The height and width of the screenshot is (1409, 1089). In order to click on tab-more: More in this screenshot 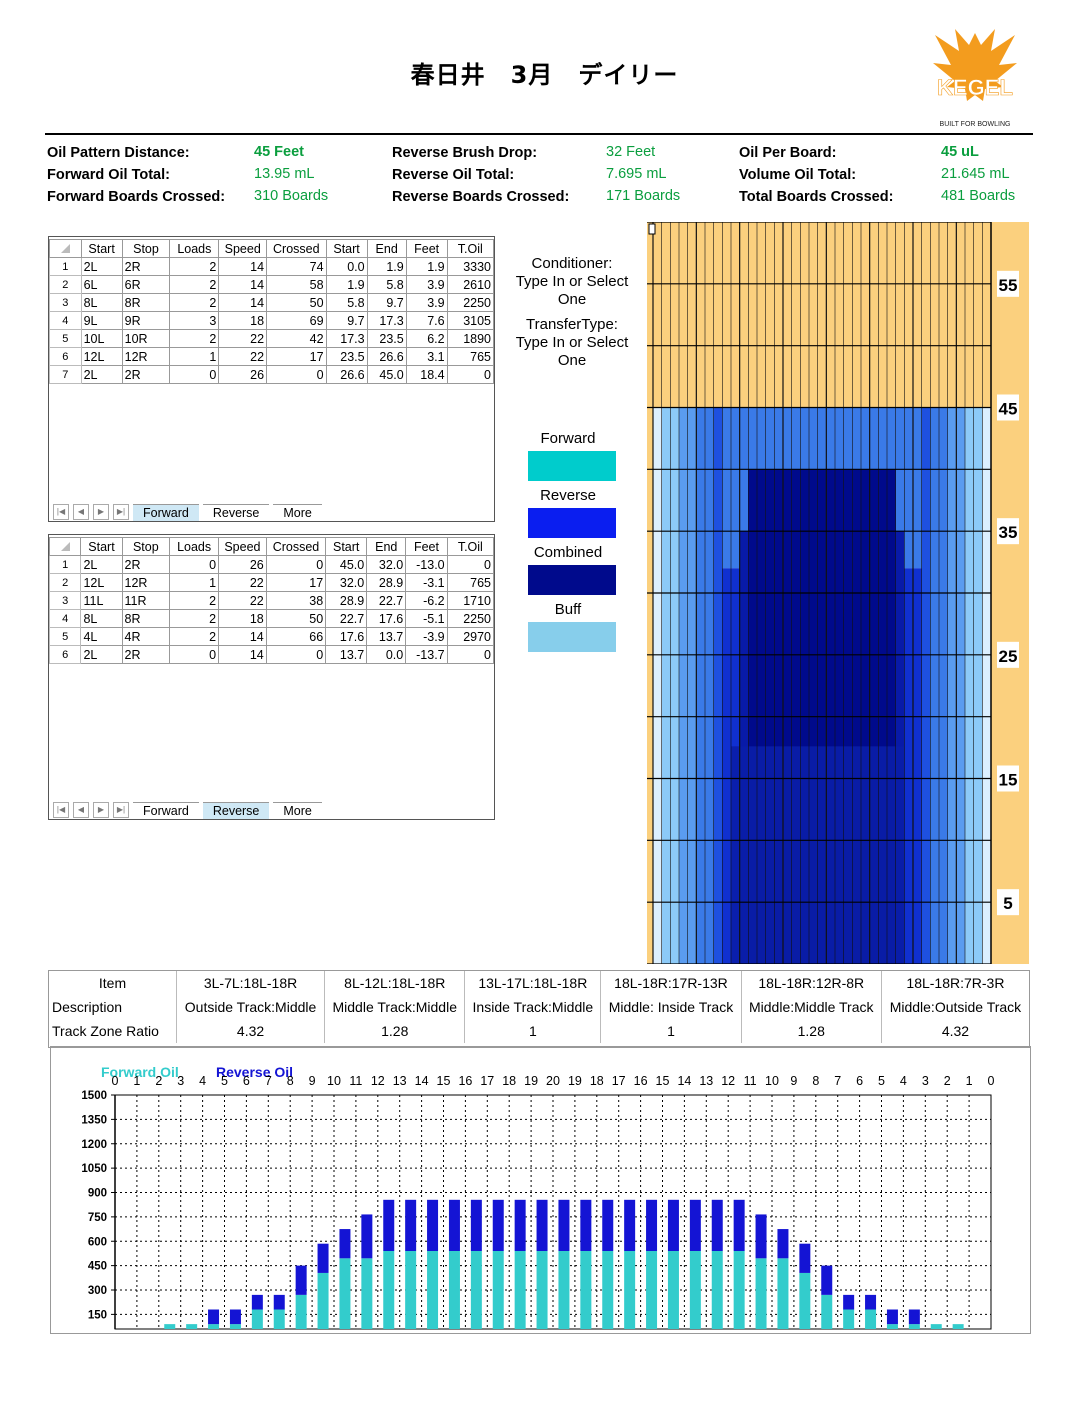, I will do `click(297, 810)`.